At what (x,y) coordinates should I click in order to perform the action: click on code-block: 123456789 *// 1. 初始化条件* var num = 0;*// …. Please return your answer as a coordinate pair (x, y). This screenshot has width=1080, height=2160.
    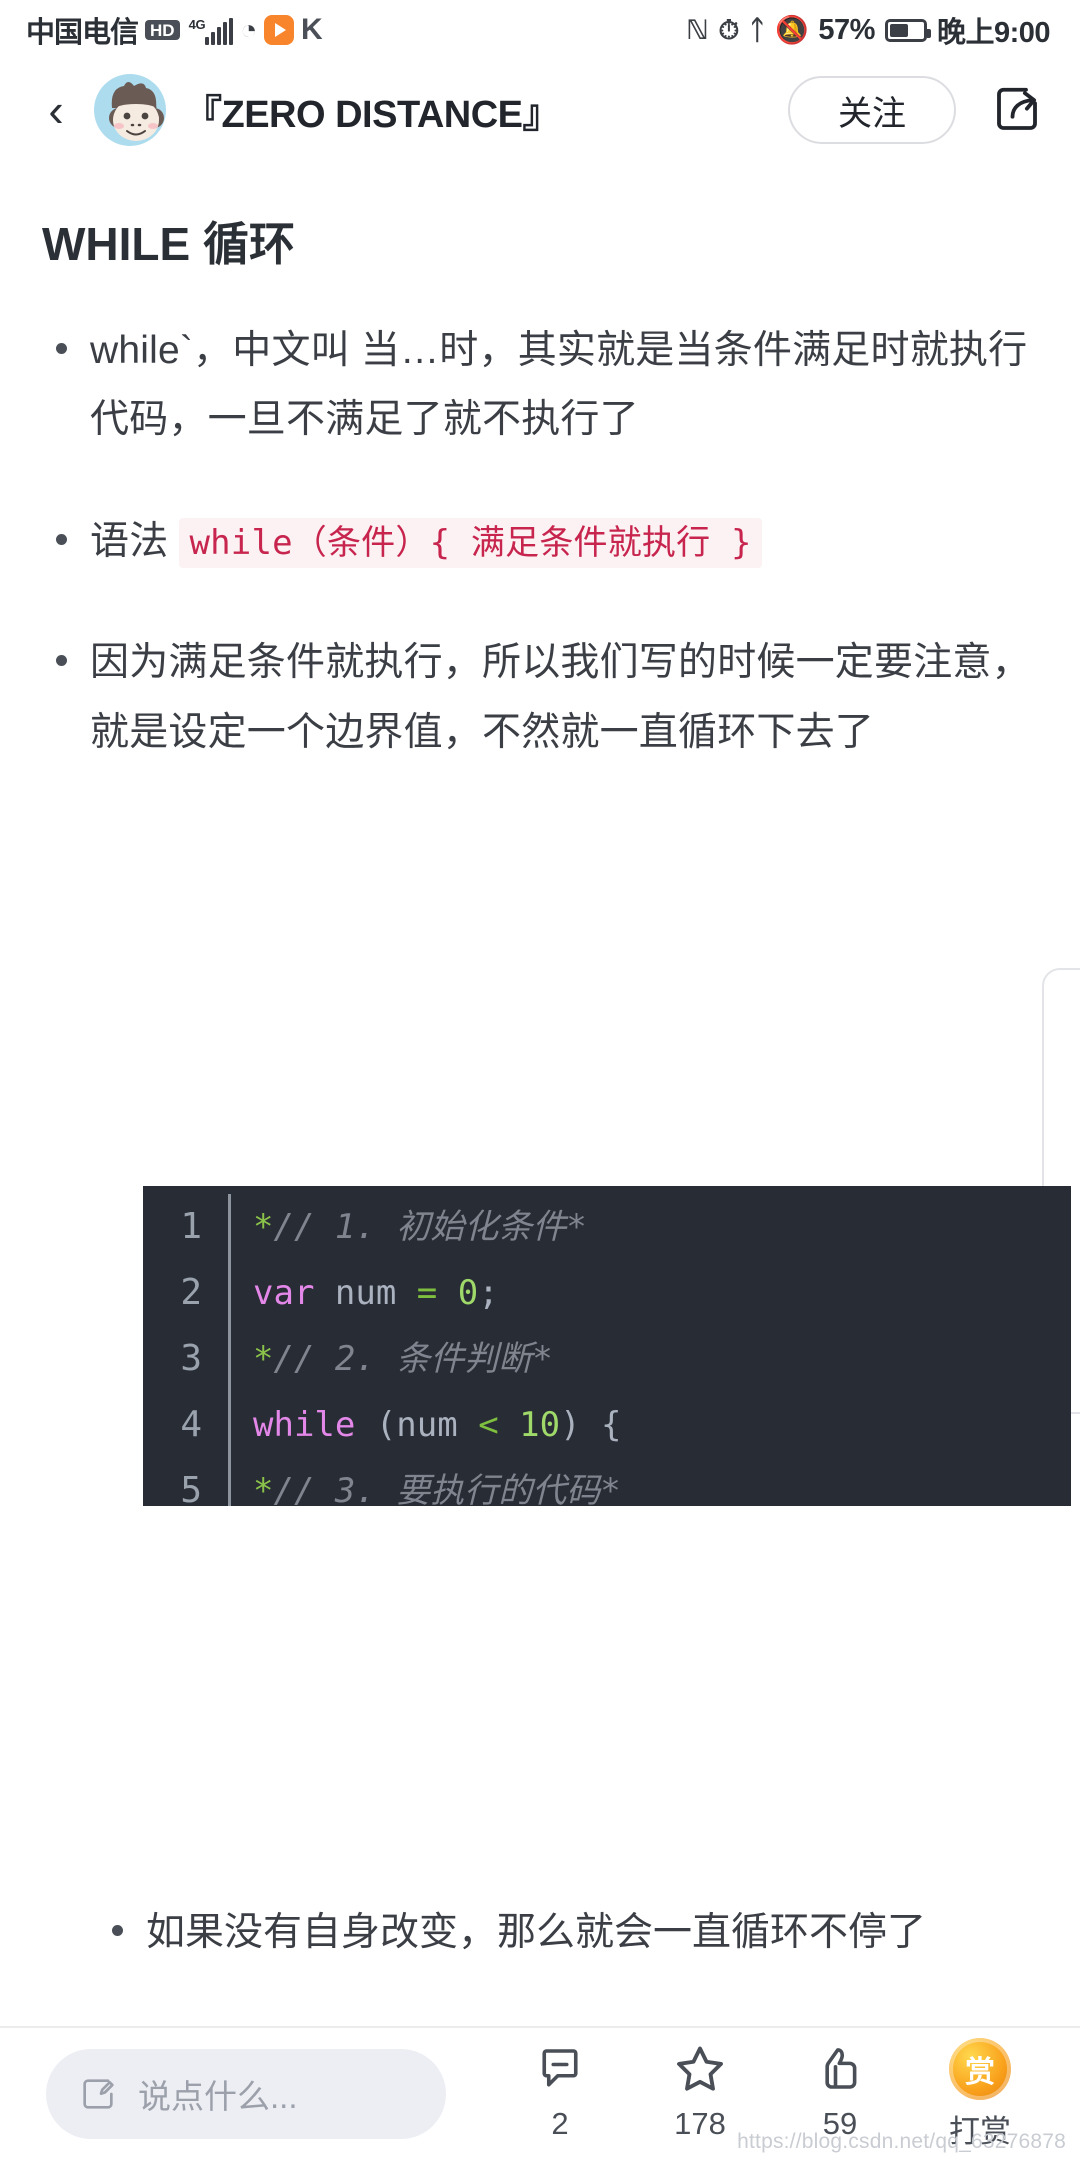
    Looking at the image, I should click on (607, 1346).